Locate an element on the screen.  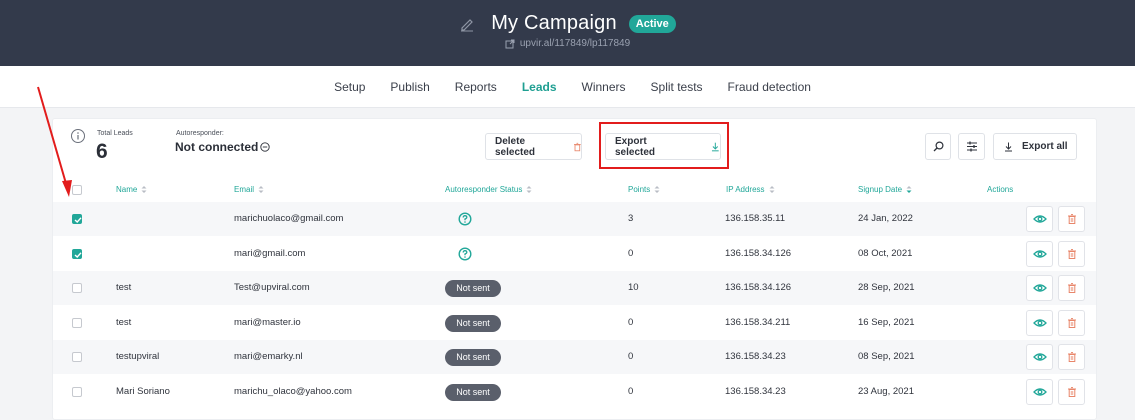
column-header-actions-label: Actions is located at coordinates (1000, 189).